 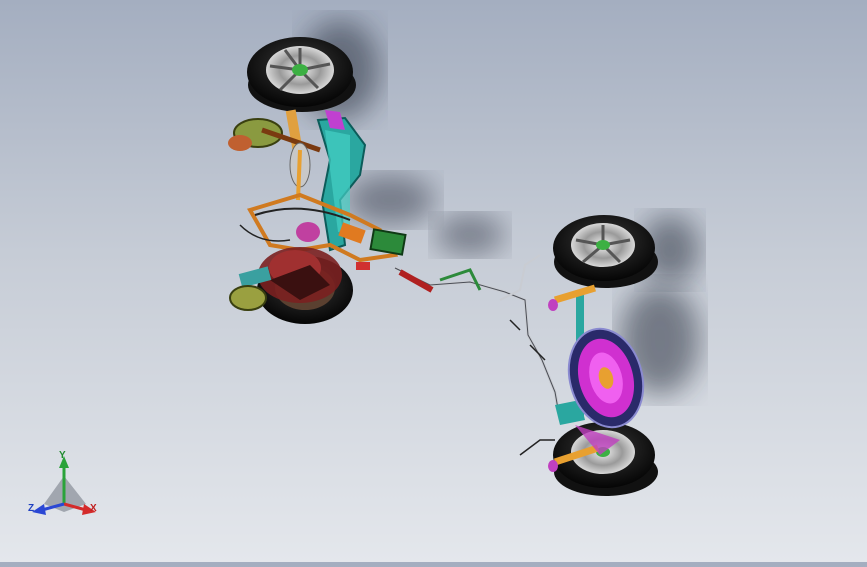 What do you see at coordinates (64, 486) in the screenshot?
I see `axis-triad: Y X Z` at bounding box center [64, 486].